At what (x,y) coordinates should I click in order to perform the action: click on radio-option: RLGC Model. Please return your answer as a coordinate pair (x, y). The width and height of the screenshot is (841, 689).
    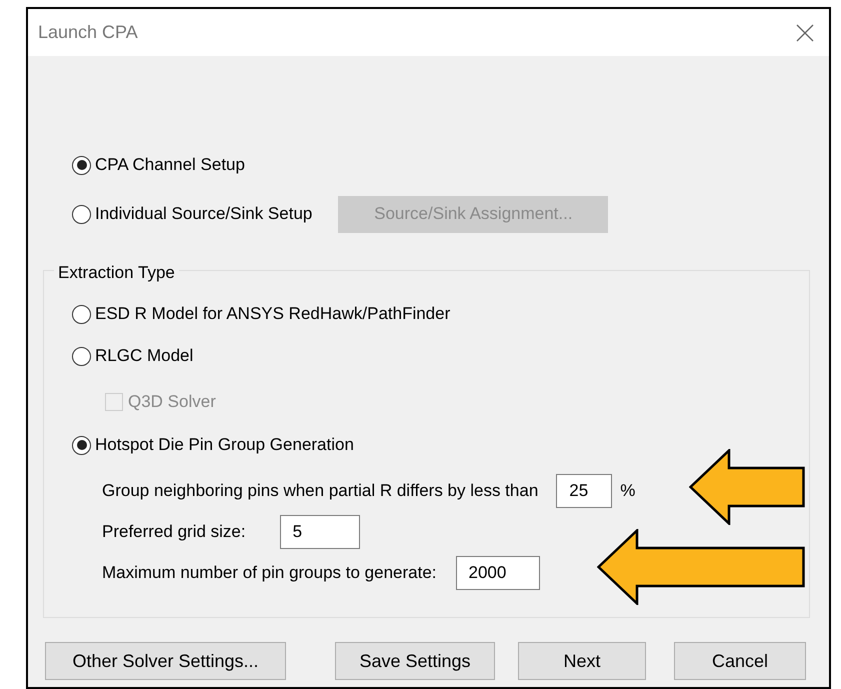
    Looking at the image, I should click on (133, 356).